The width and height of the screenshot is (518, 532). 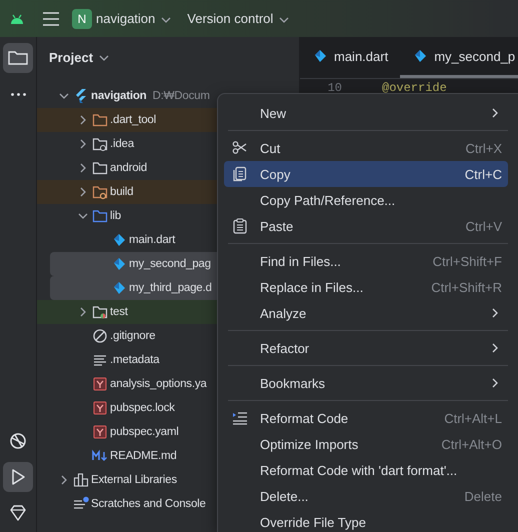 What do you see at coordinates (366, 313) in the screenshot?
I see `menu-item: Analyze` at bounding box center [366, 313].